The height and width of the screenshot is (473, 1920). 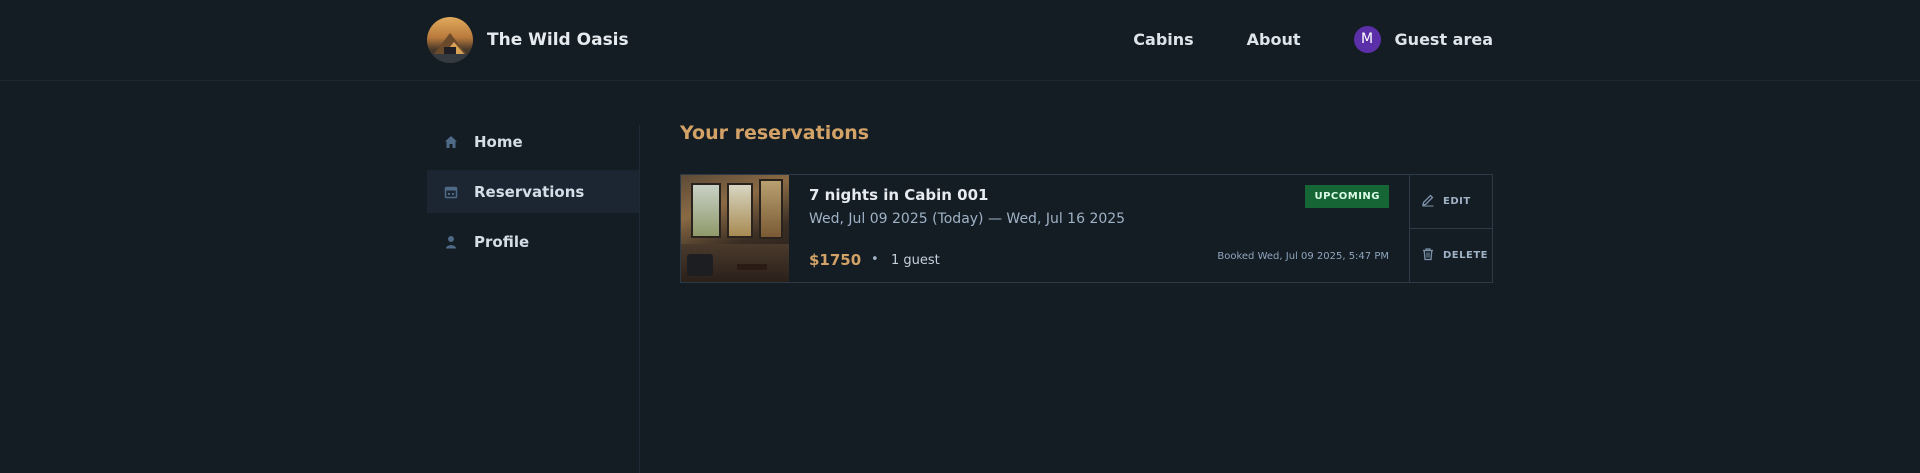 I want to click on sidebar-item-reservations: Reservations, so click(x=533, y=191).